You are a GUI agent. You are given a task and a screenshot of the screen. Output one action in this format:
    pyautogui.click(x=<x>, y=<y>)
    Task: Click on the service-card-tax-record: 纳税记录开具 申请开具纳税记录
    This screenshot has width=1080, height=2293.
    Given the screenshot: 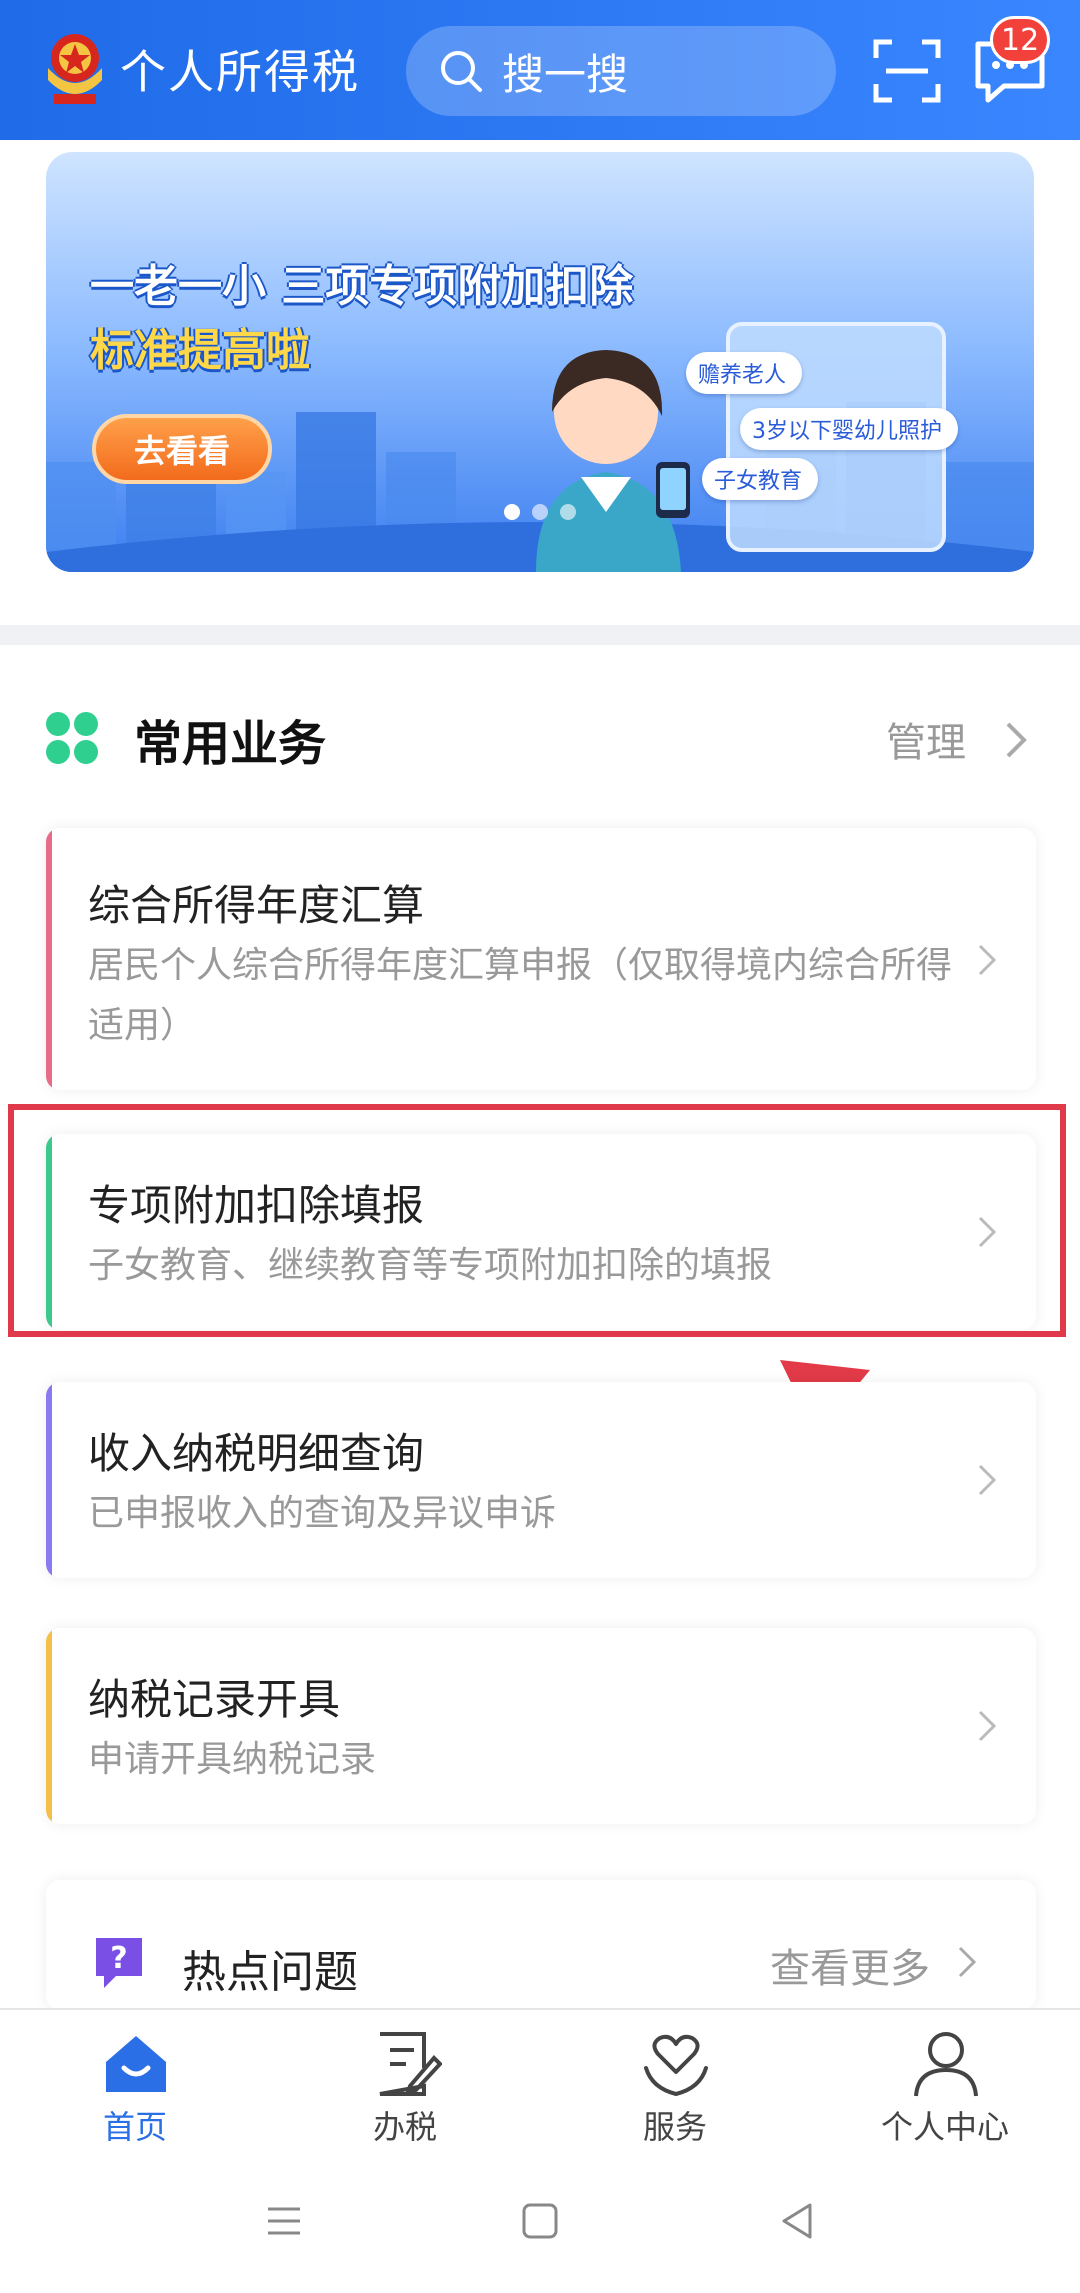 What is the action you would take?
    pyautogui.click(x=541, y=1726)
    